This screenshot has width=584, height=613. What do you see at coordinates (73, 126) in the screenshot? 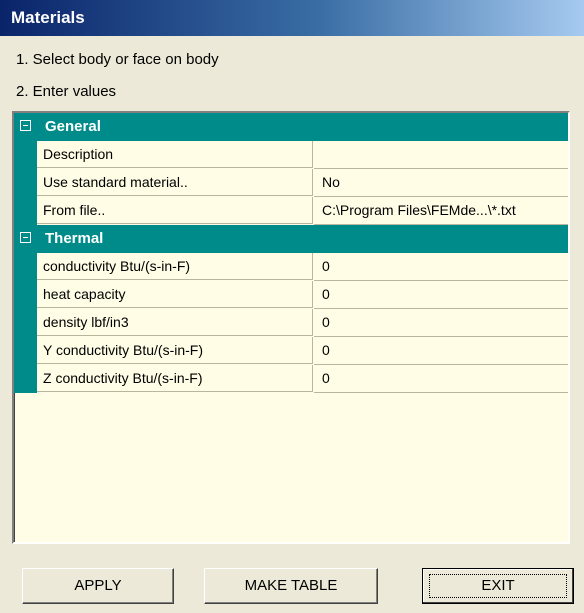
I see `category-label: General` at bounding box center [73, 126].